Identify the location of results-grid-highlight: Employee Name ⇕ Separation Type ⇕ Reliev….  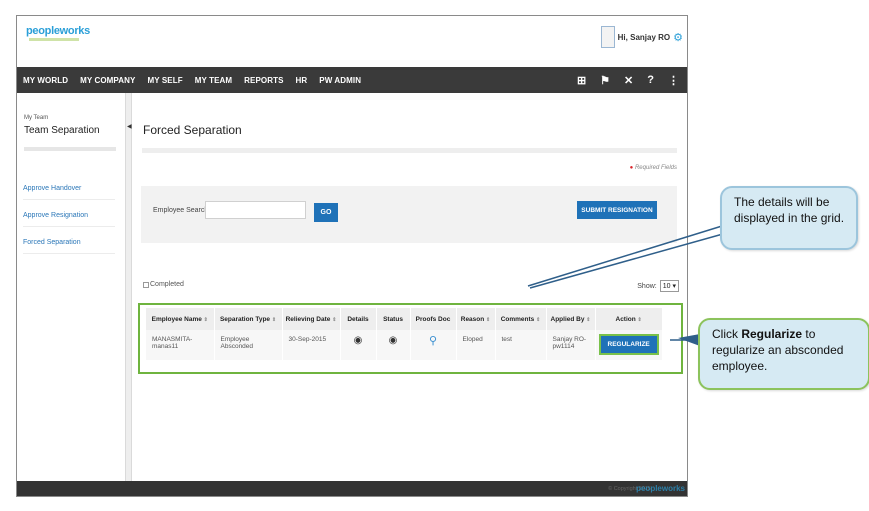
(410, 338).